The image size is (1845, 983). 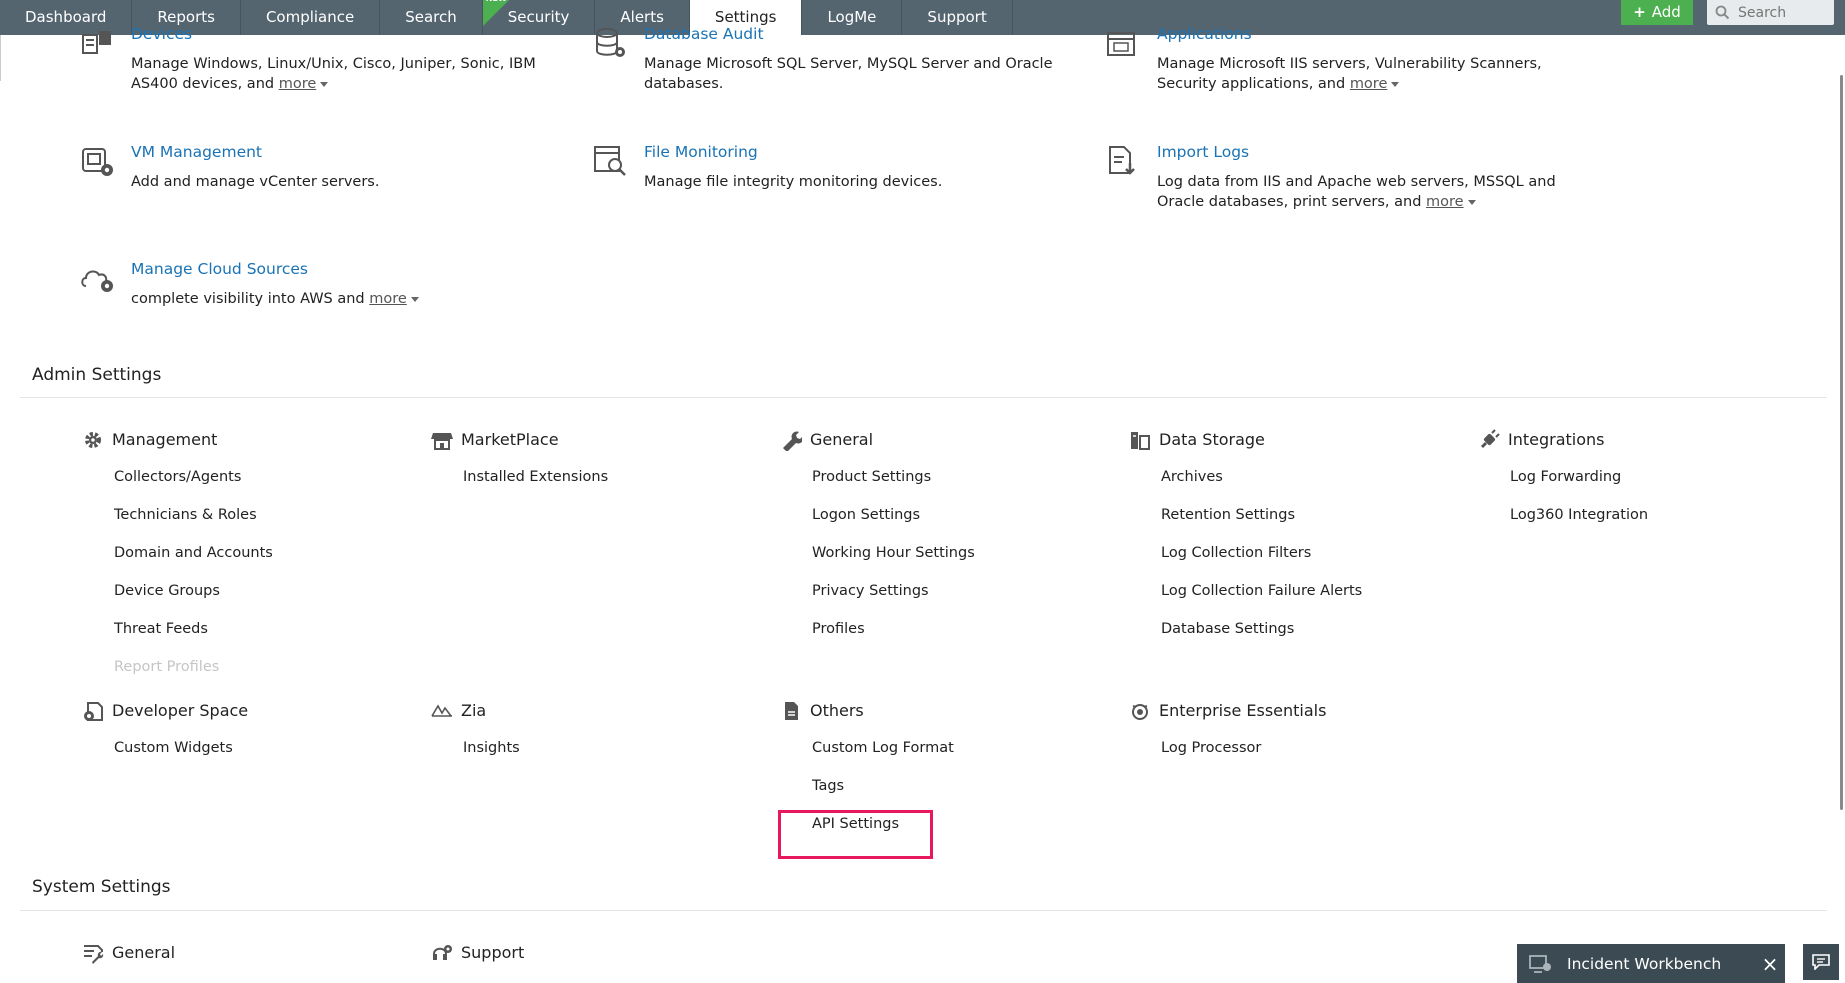 What do you see at coordinates (1579, 526) in the screenshot?
I see `settings-link: Log360 Integration` at bounding box center [1579, 526].